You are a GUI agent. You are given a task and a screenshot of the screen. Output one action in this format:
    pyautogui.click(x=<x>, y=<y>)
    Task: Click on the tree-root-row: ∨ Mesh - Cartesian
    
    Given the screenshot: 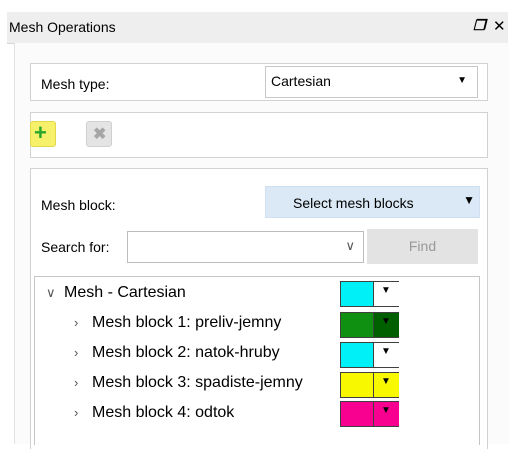 What is the action you would take?
    pyautogui.click(x=116, y=296)
    